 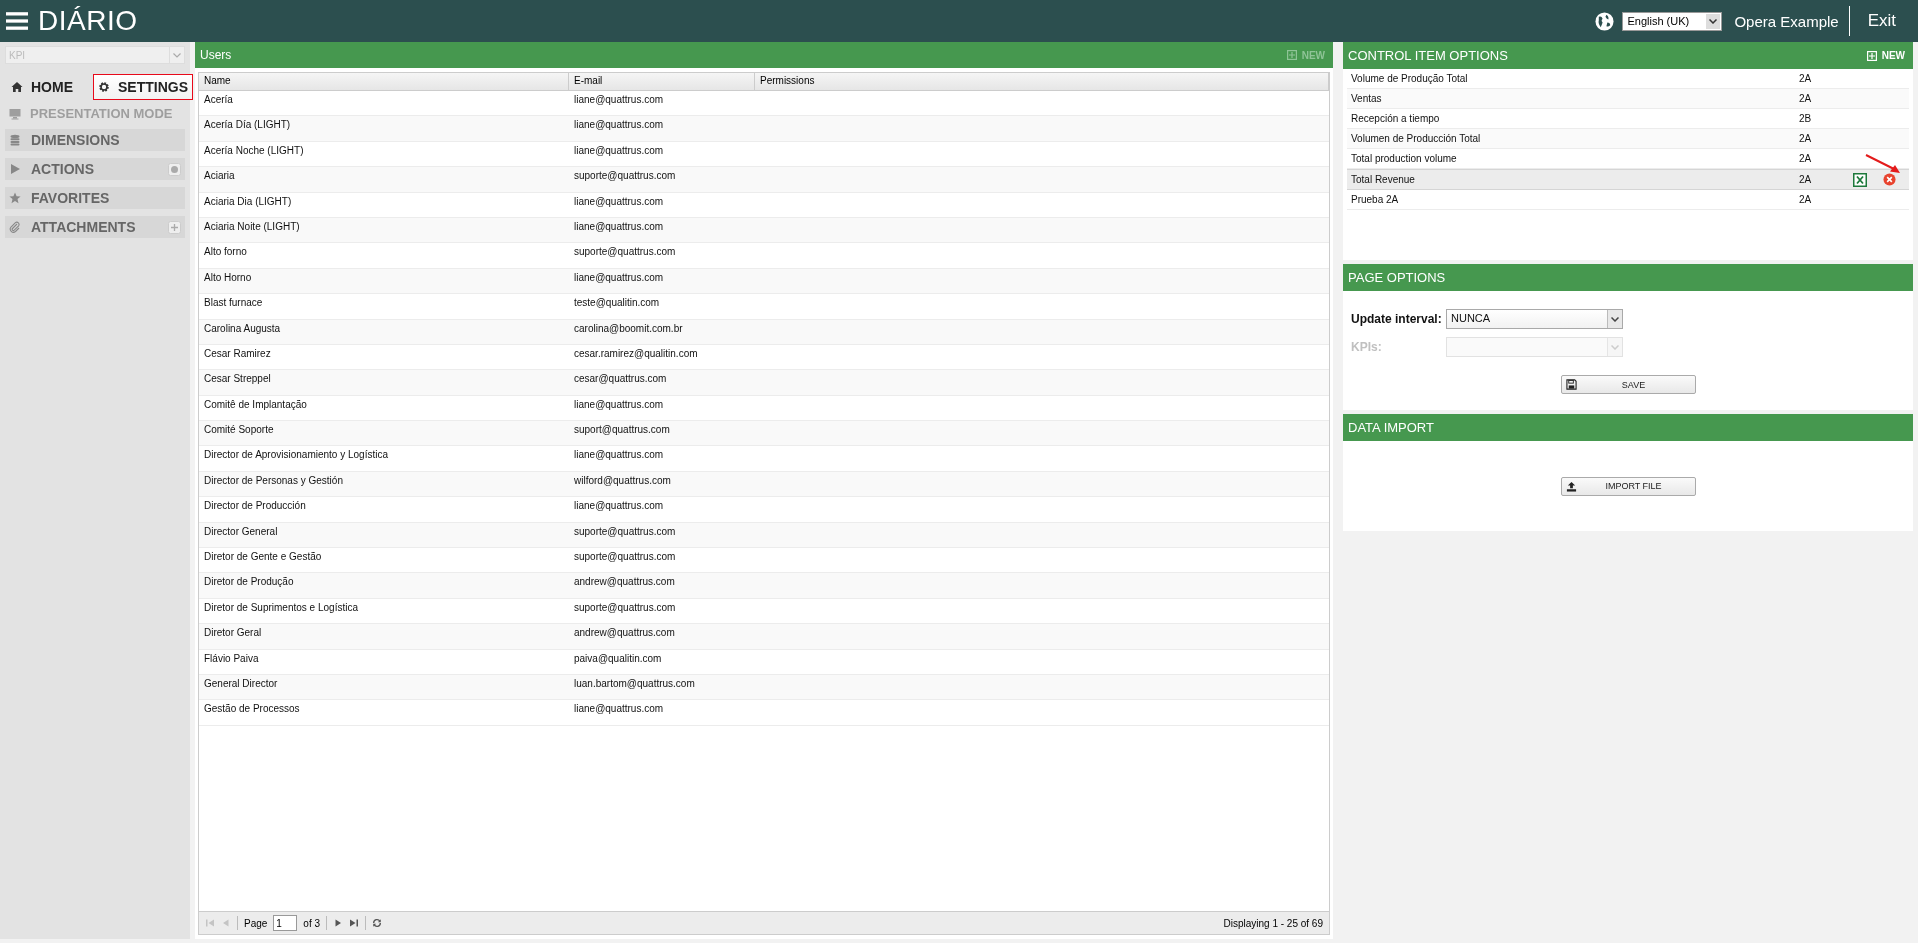 What do you see at coordinates (241, 531) in the screenshot?
I see `table-cell-text: Director General` at bounding box center [241, 531].